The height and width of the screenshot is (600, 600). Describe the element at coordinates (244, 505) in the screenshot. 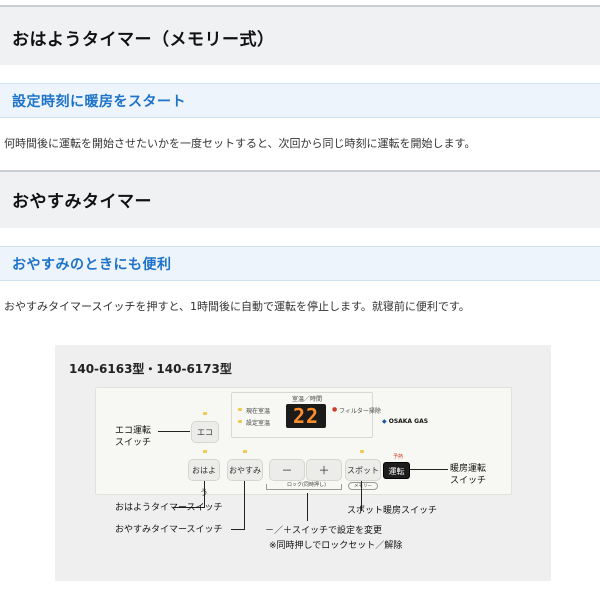

I see `oyasumi-leader-line-v` at that location.